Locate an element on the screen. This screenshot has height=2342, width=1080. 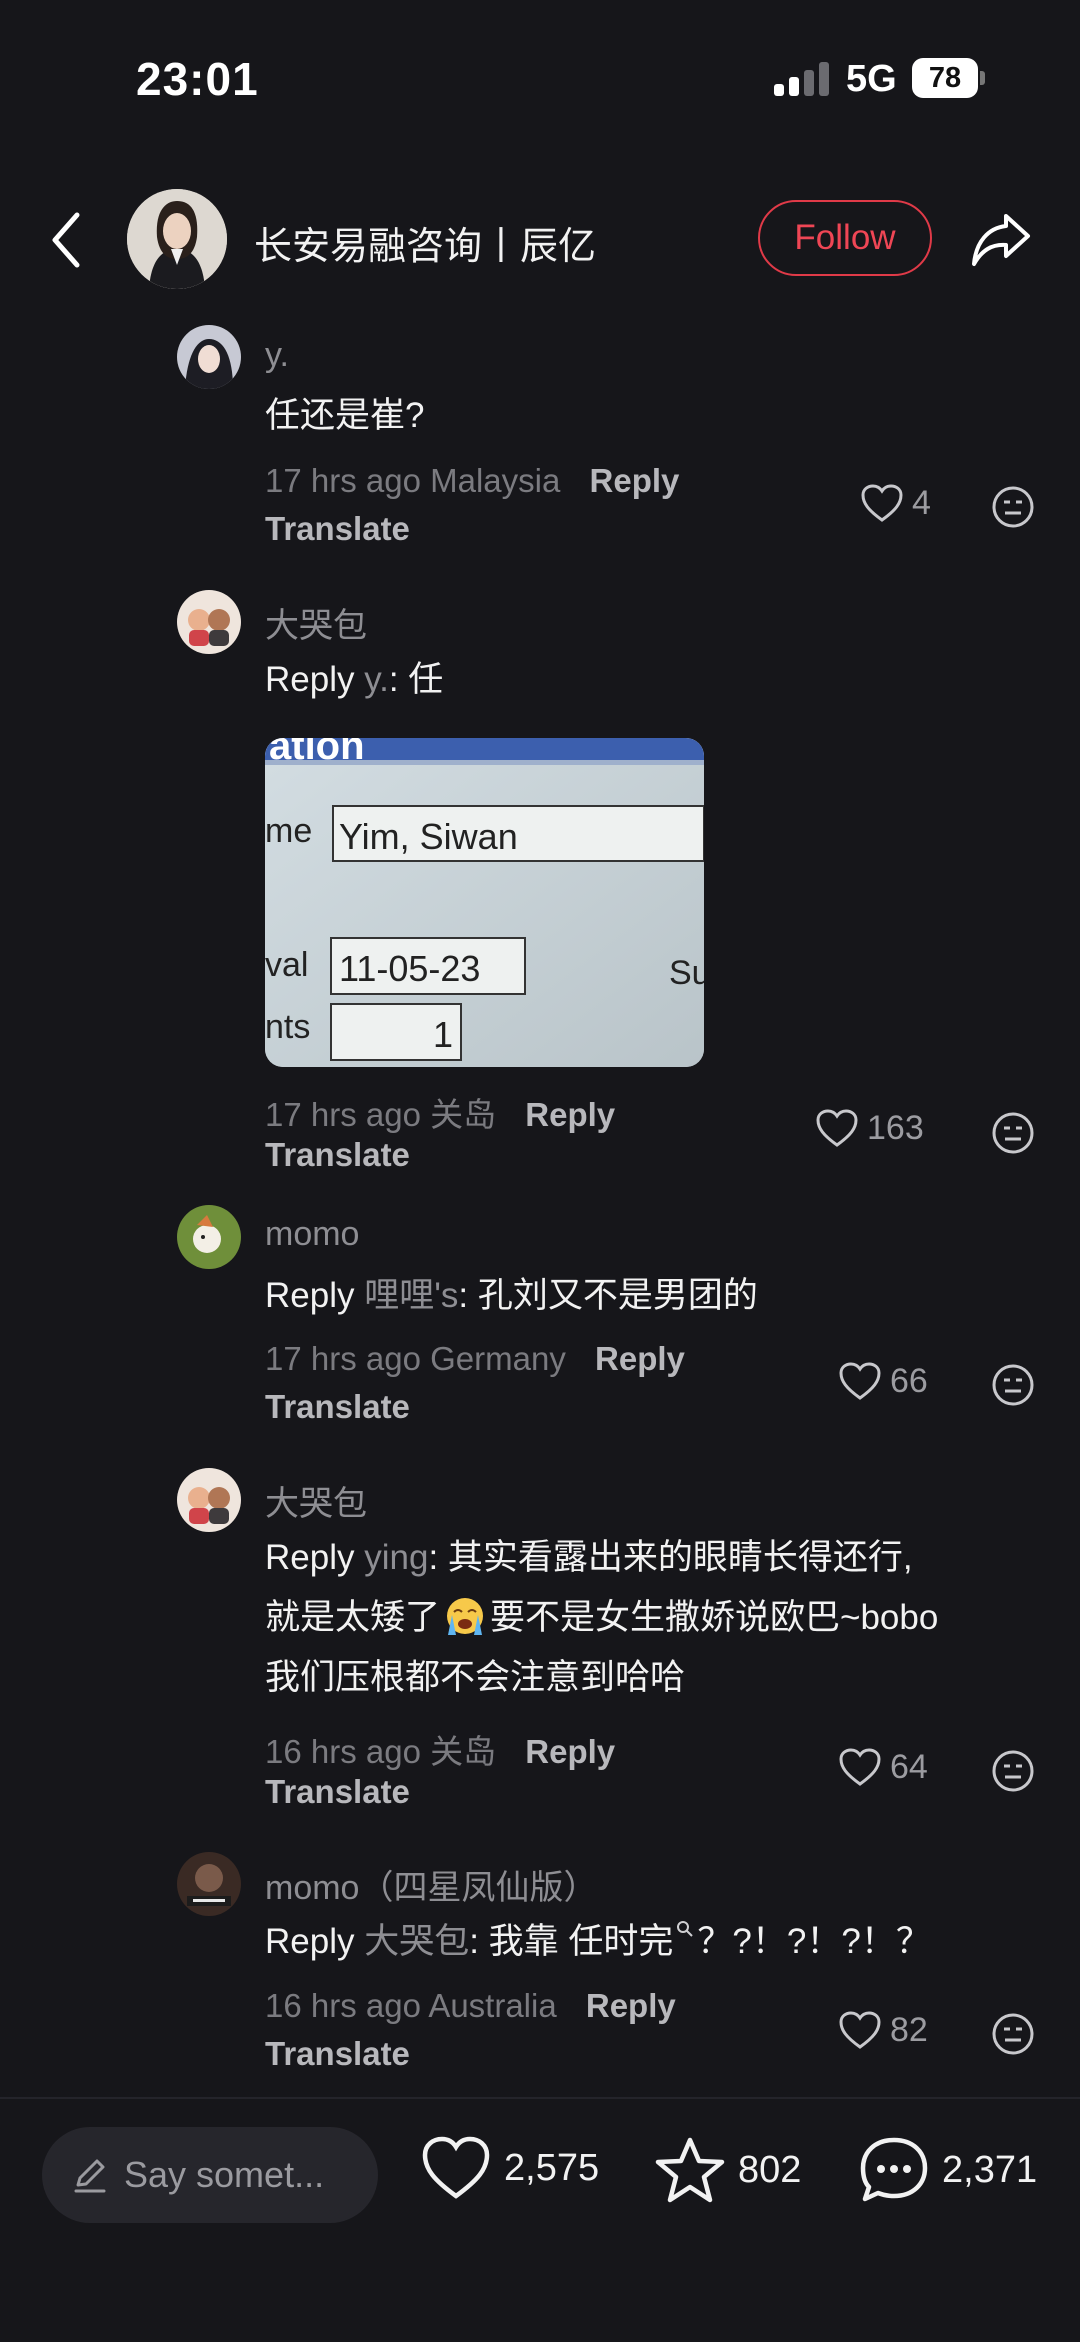
post-like-count: 2,575 is located at coordinates (552, 2167).